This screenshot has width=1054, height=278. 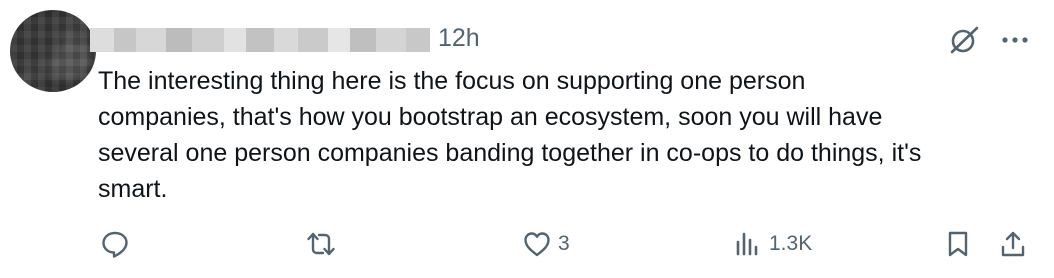 I want to click on share-button, so click(x=1013, y=244).